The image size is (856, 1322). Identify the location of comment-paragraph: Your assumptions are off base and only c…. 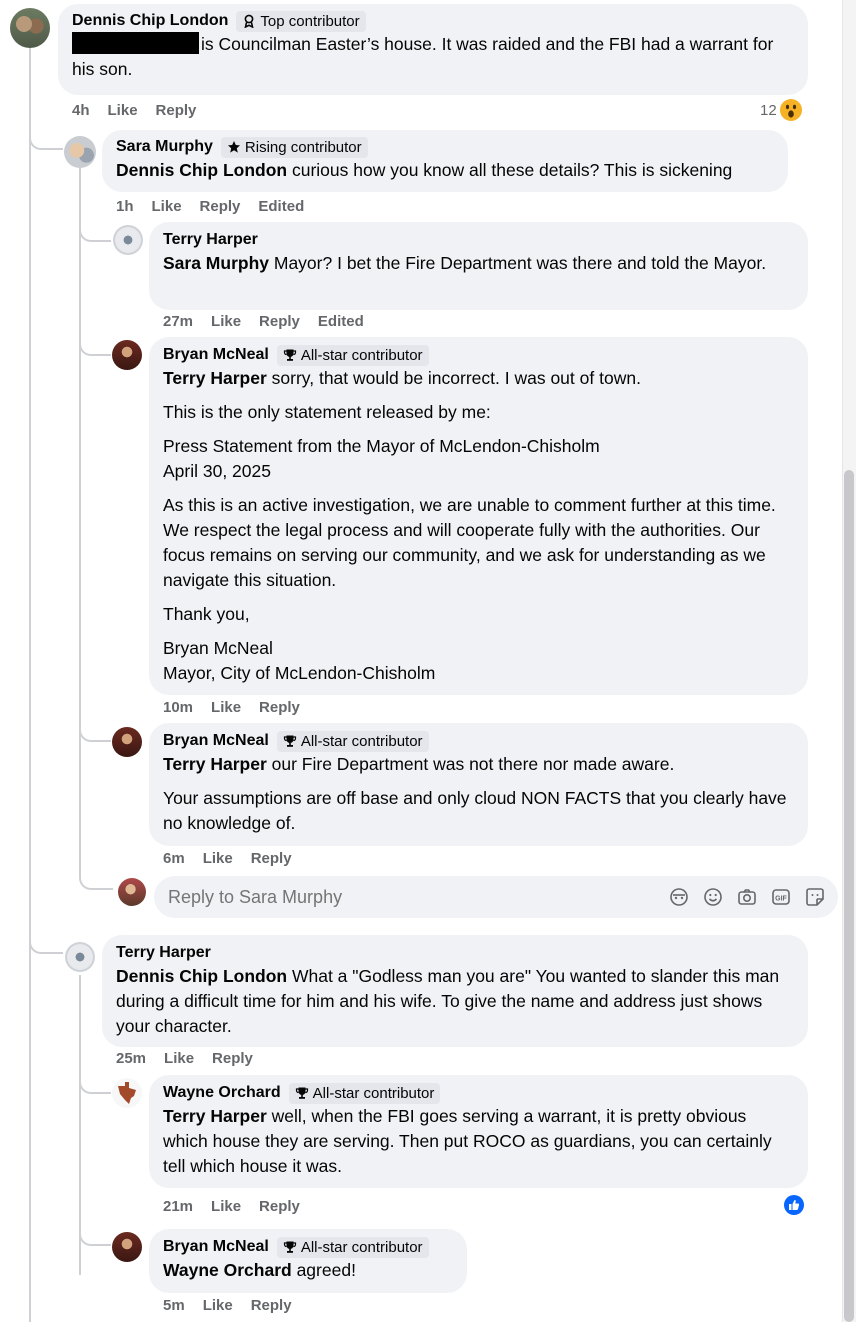
(475, 810).